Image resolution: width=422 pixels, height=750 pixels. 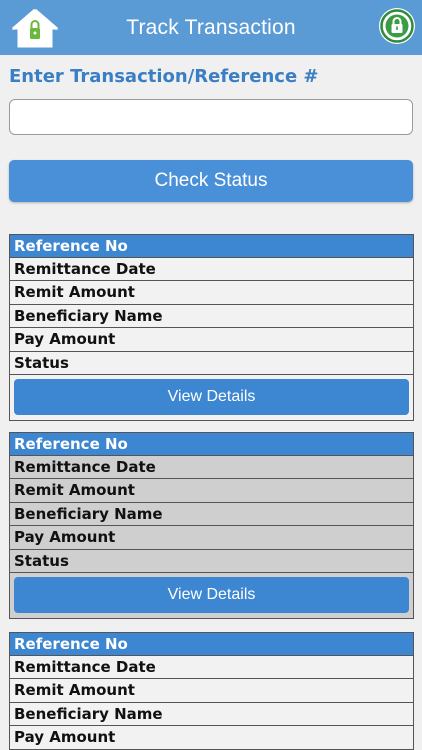 I want to click on transaction-label: Enter Transaction/Reference #, so click(x=164, y=76).